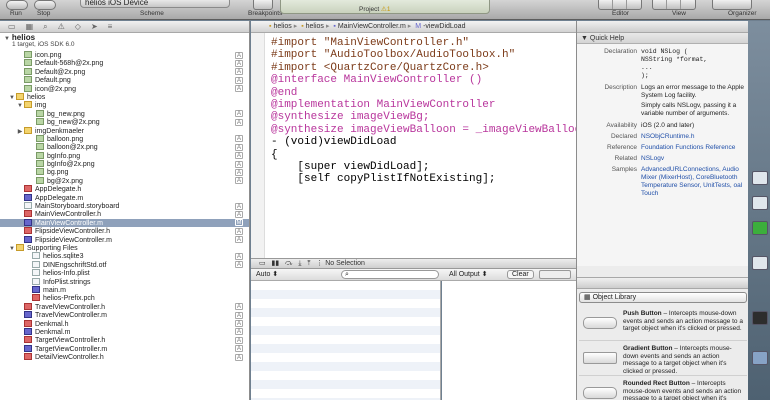 The height and width of the screenshot is (400, 770). What do you see at coordinates (662, 27) in the screenshot?
I see `inspector-tabs` at bounding box center [662, 27].